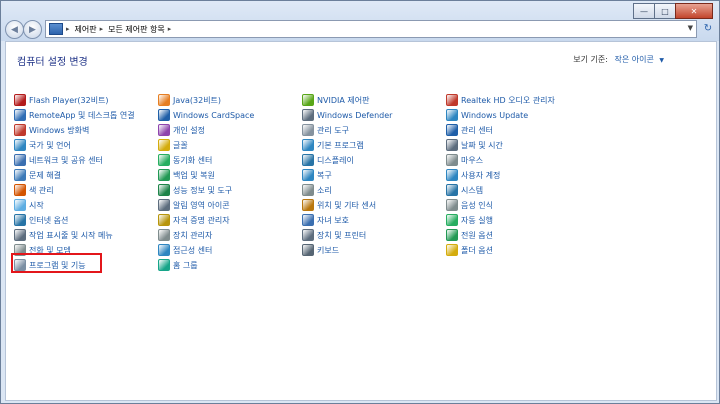 The width and height of the screenshot is (720, 404). Describe the element at coordinates (308, 235) in the screenshot. I see `devices-printers-icon` at that location.